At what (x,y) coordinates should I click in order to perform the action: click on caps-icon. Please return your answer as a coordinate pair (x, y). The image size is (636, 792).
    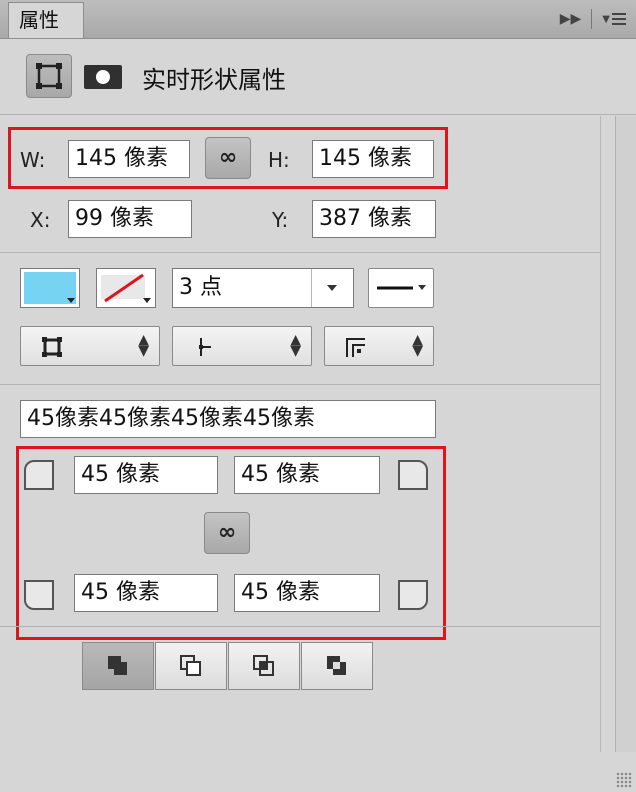
    Looking at the image, I should click on (205, 347).